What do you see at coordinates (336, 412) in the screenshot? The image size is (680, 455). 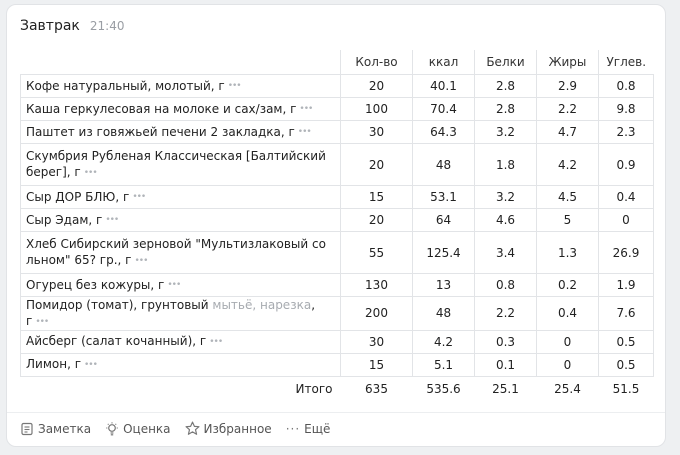 I see `footer-divider` at bounding box center [336, 412].